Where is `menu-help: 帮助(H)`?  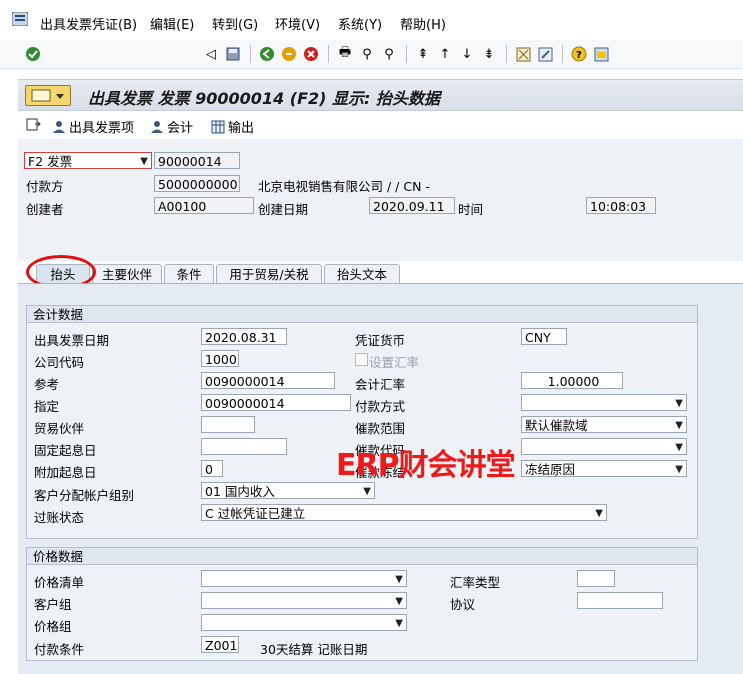 menu-help: 帮助(H) is located at coordinates (423, 23).